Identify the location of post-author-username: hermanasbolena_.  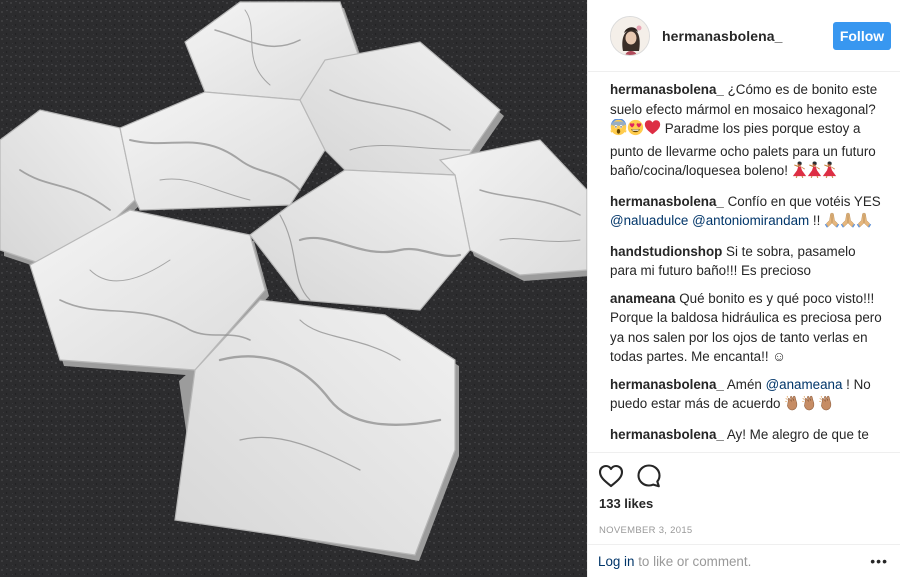
(747, 36).